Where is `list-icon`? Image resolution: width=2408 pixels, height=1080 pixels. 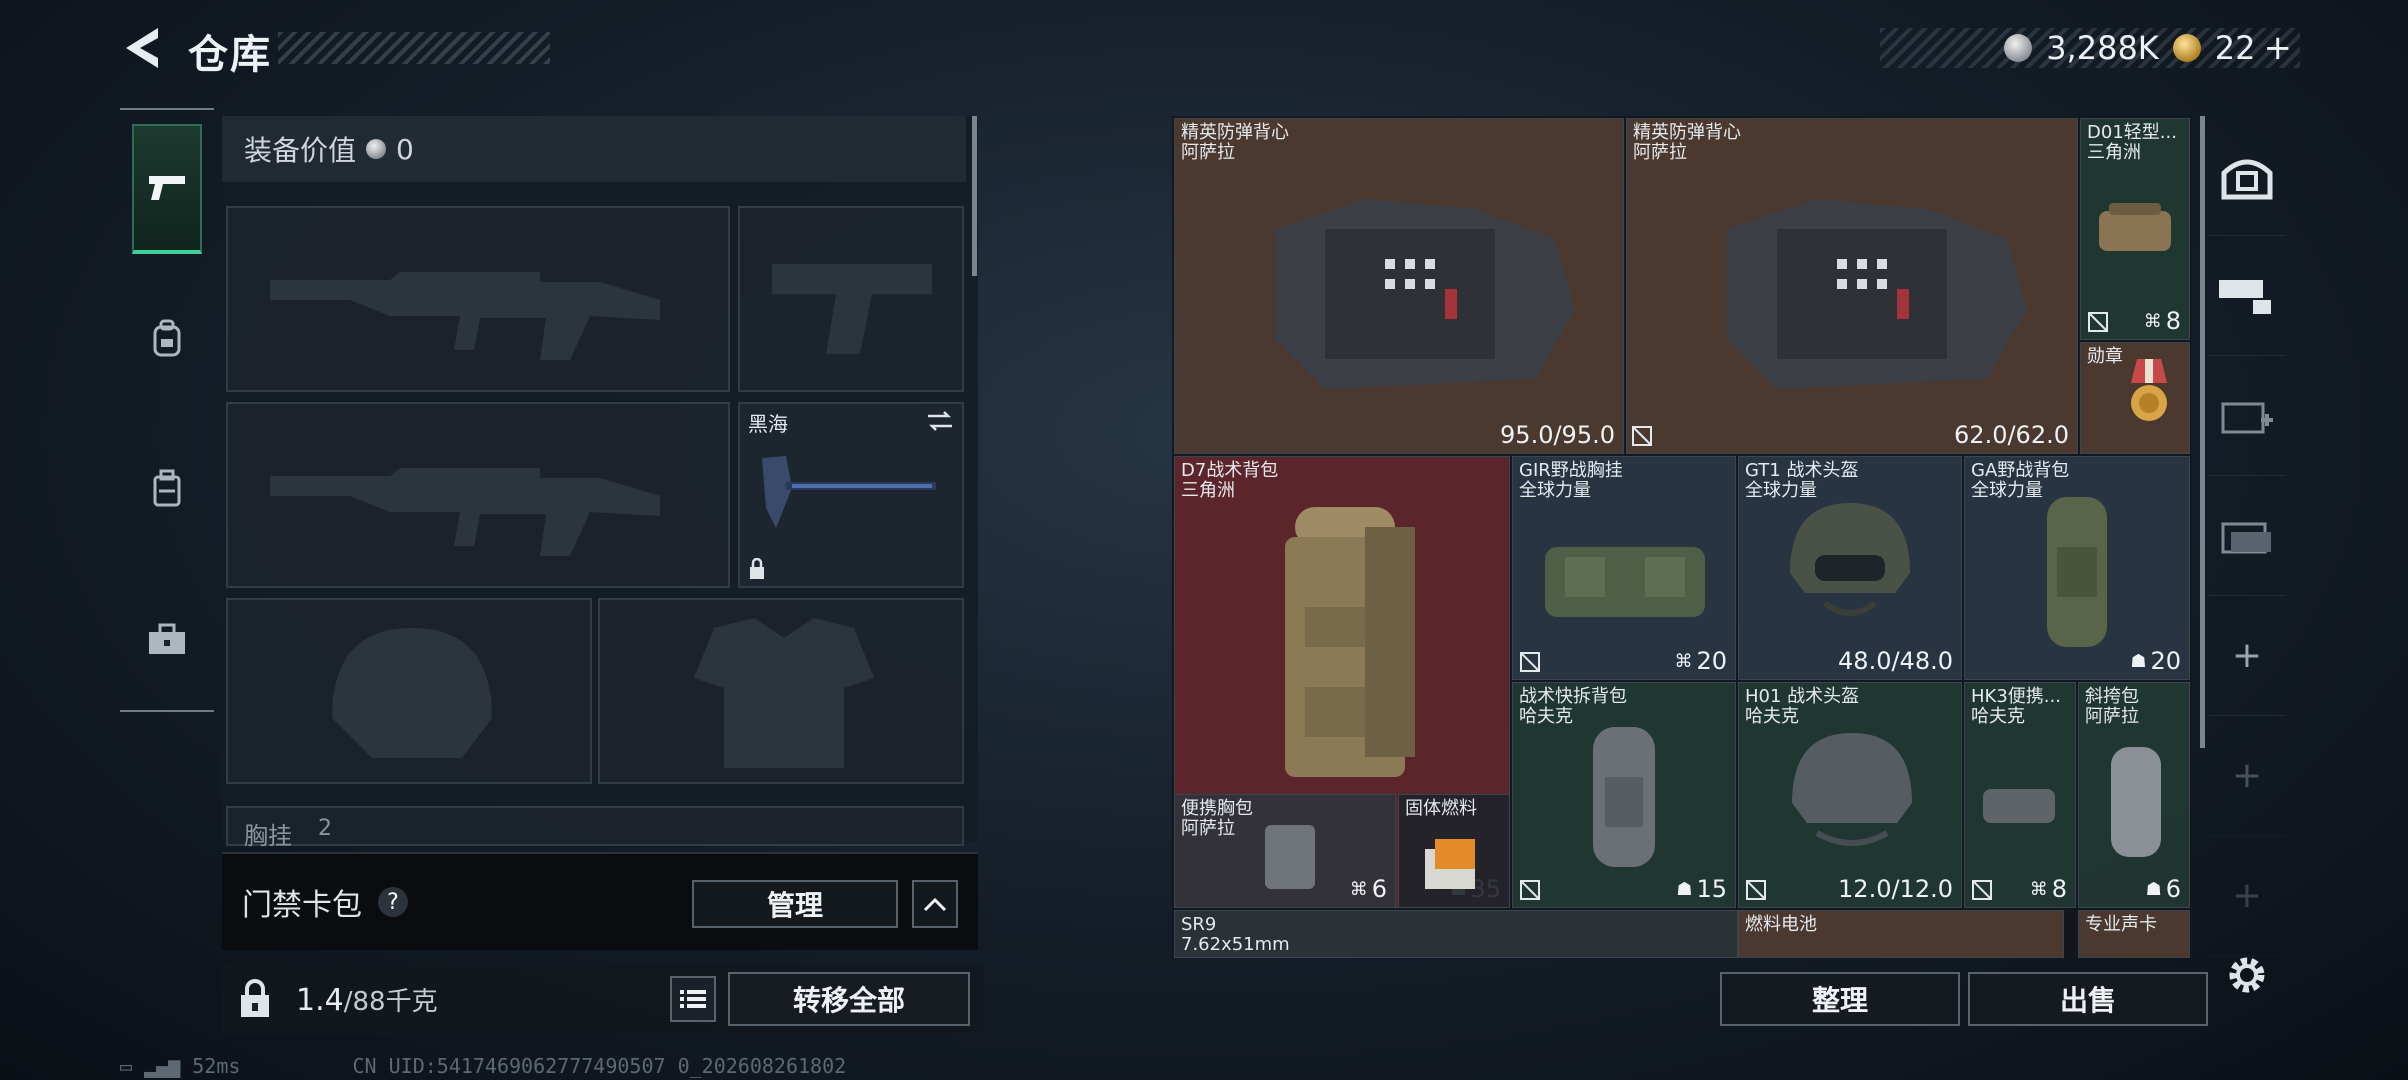 list-icon is located at coordinates (693, 999).